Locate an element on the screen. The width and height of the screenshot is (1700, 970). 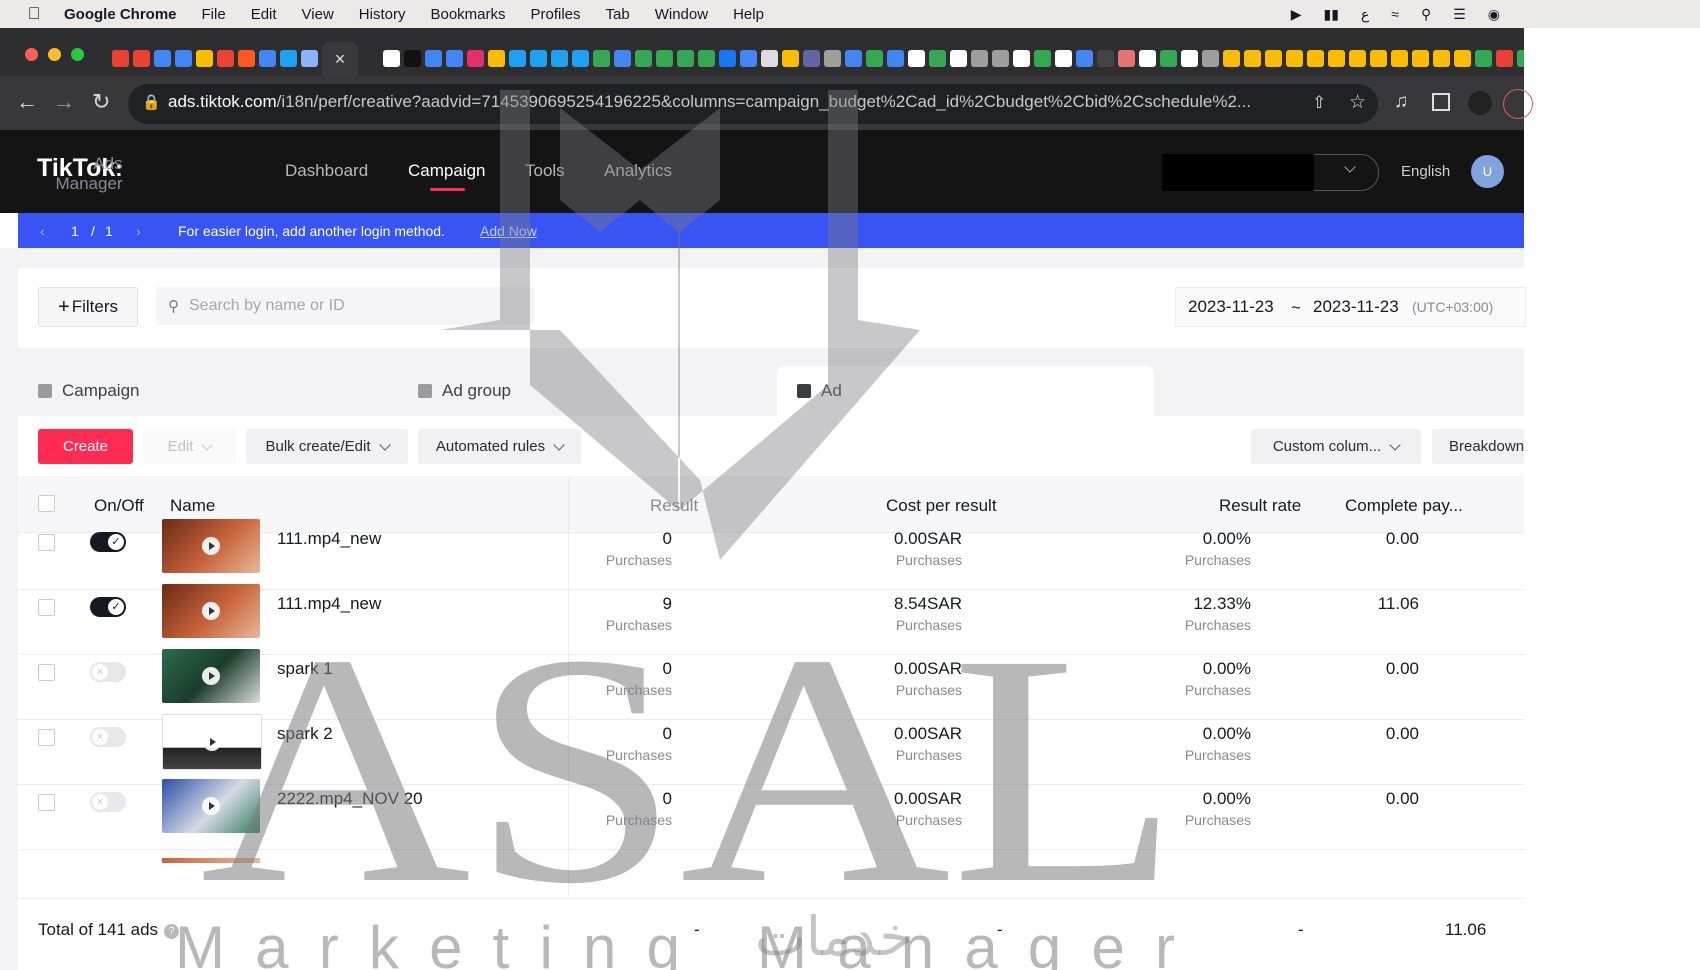
banner-next-icon: › is located at coordinates (138, 231).